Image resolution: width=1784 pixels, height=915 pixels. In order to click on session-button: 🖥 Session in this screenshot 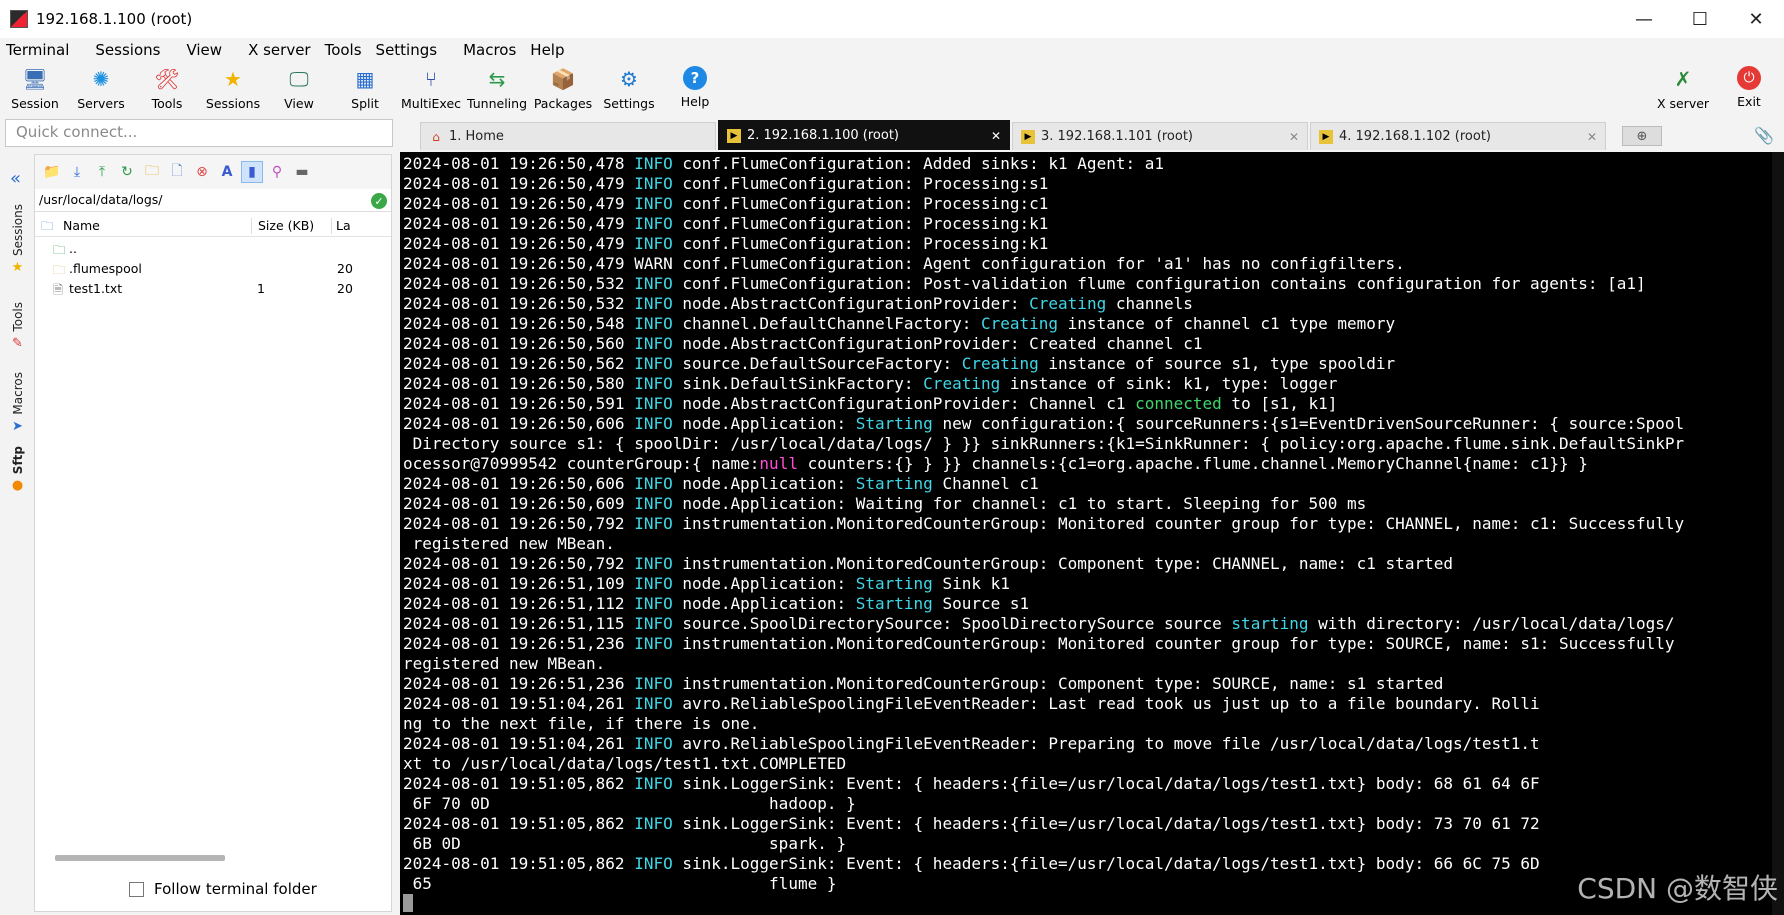, I will do `click(35, 88)`.